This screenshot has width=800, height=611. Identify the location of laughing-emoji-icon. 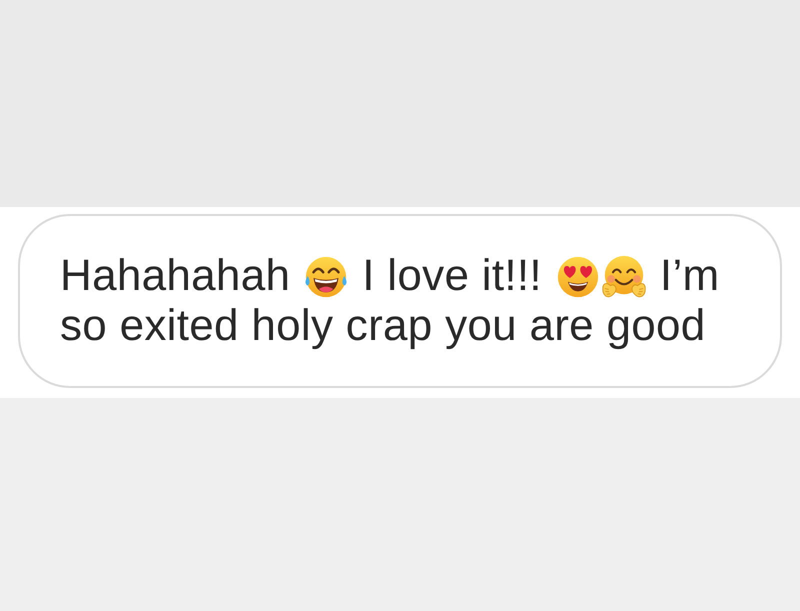
(326, 277).